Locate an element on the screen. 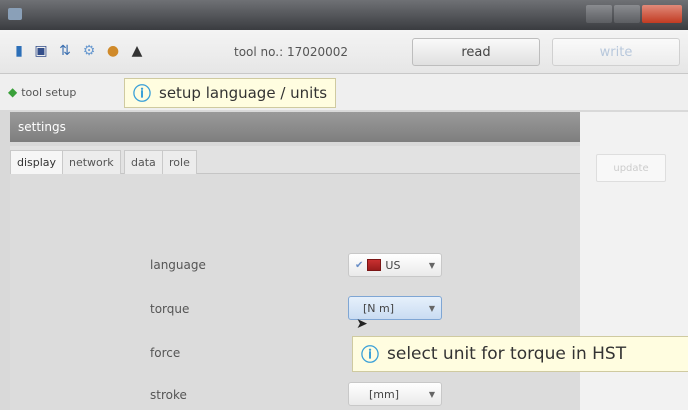  read-button: read is located at coordinates (476, 52).